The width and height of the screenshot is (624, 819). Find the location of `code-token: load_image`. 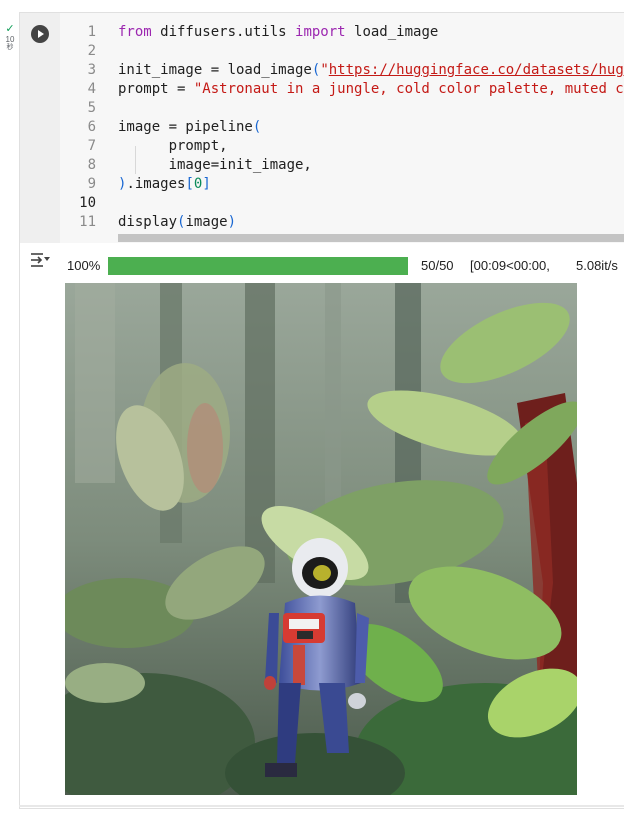

code-token: load_image is located at coordinates (392, 32).